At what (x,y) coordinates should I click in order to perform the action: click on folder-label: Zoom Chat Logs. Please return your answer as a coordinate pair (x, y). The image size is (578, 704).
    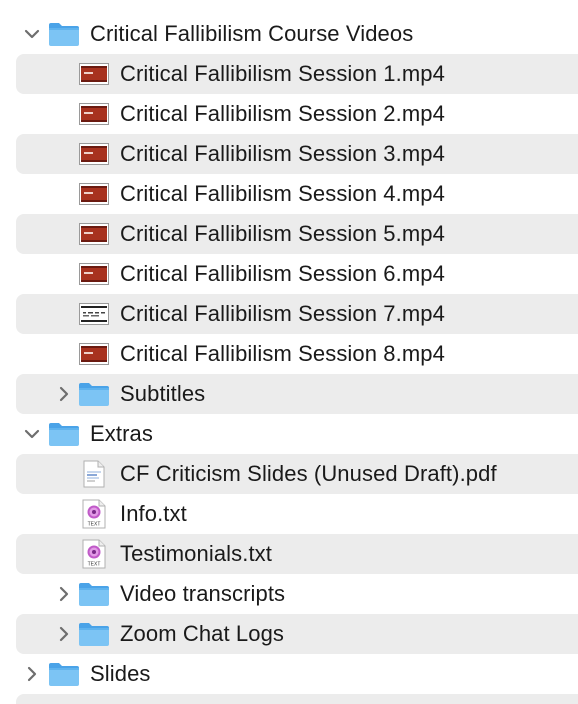
    Looking at the image, I should click on (202, 633).